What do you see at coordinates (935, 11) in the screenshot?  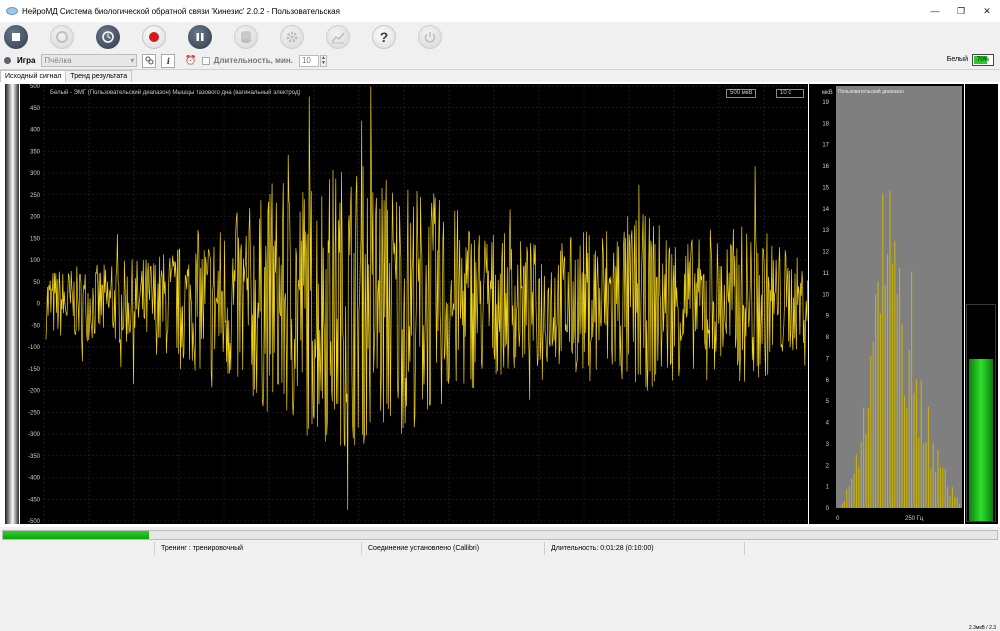 I see `minimize-button: —` at bounding box center [935, 11].